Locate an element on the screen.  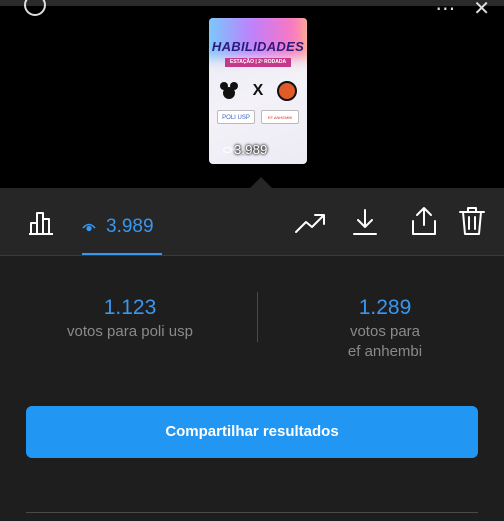
top-right-controls: ⋯ ✕ is located at coordinates (462, 10).